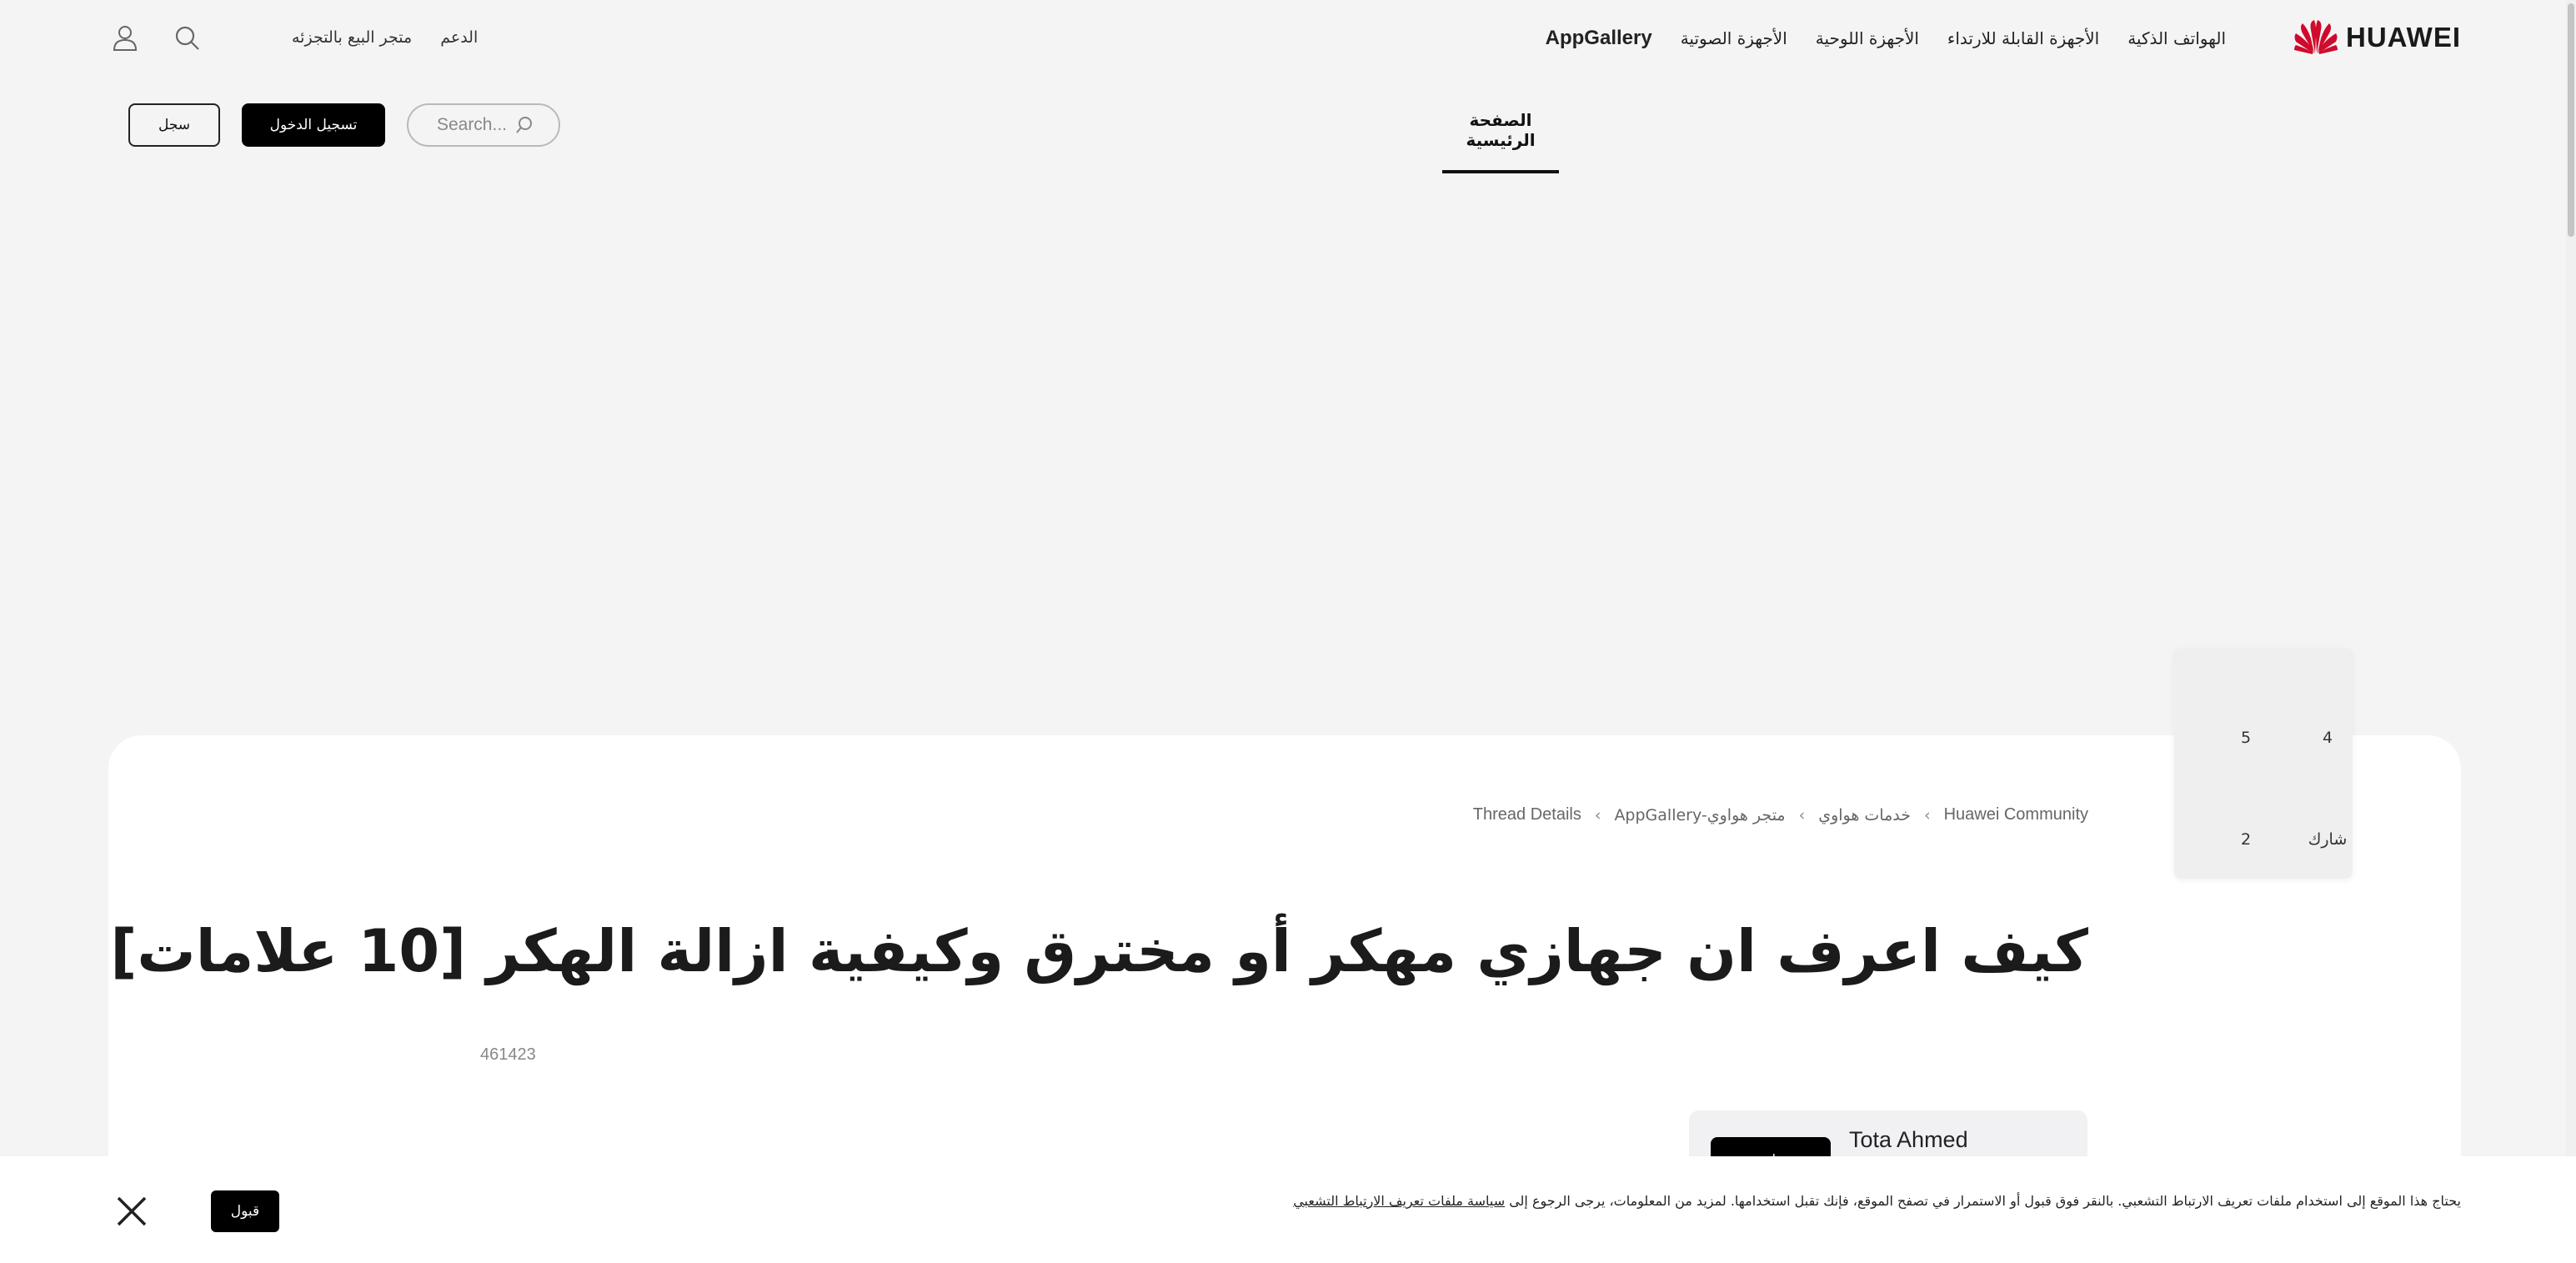 Image resolution: width=2576 pixels, height=1263 pixels. I want to click on share-button: شارك, so click(2328, 839).